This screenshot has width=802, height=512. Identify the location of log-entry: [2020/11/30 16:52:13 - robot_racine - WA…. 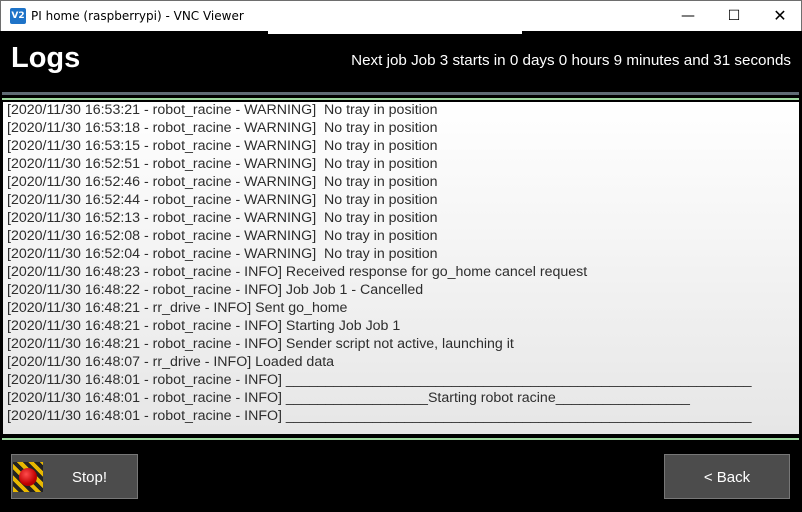
(222, 218).